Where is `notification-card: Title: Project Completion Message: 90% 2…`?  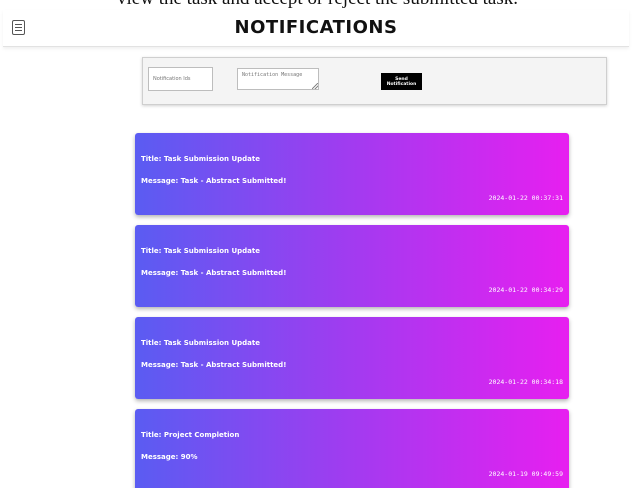 notification-card: Title: Project Completion Message: 90% 2… is located at coordinates (352, 448).